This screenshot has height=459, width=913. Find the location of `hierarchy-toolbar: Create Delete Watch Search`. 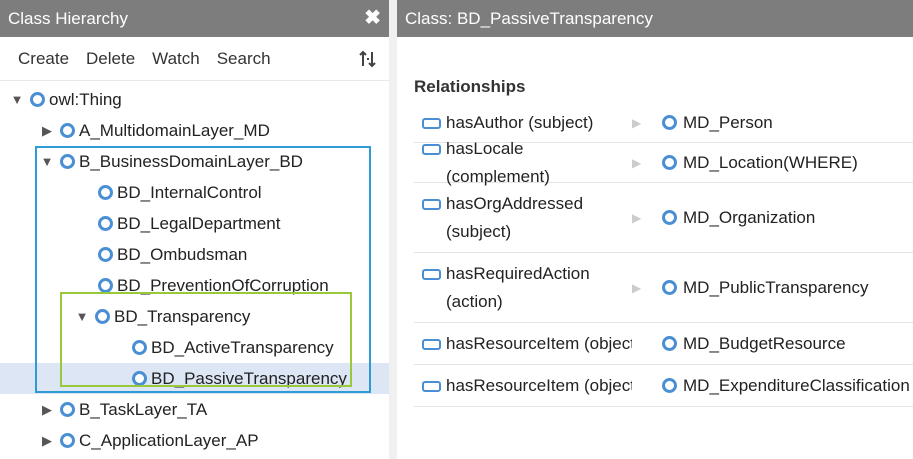

hierarchy-toolbar: Create Delete Watch Search is located at coordinates (194, 59).